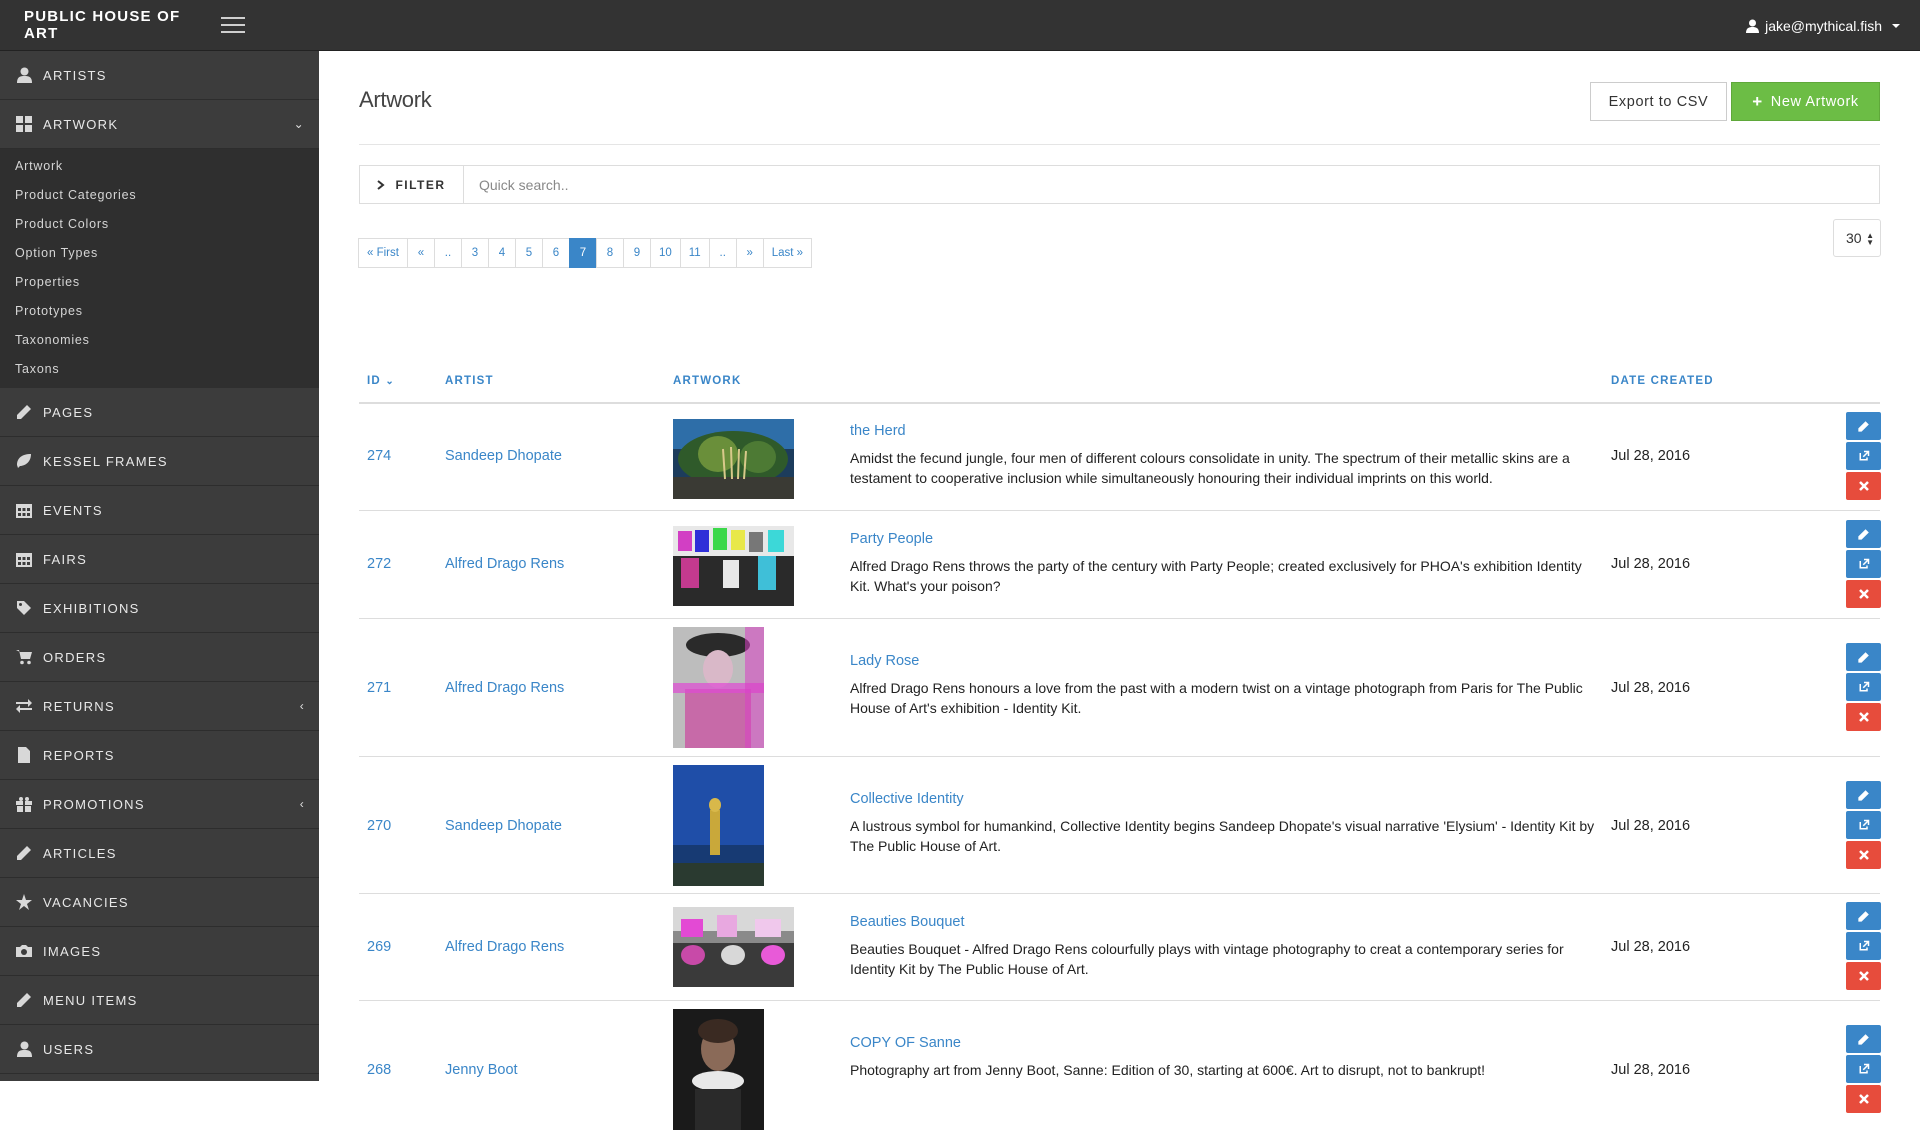  What do you see at coordinates (1662, 381) in the screenshot?
I see `column-header-date-created: DATE CREATED` at bounding box center [1662, 381].